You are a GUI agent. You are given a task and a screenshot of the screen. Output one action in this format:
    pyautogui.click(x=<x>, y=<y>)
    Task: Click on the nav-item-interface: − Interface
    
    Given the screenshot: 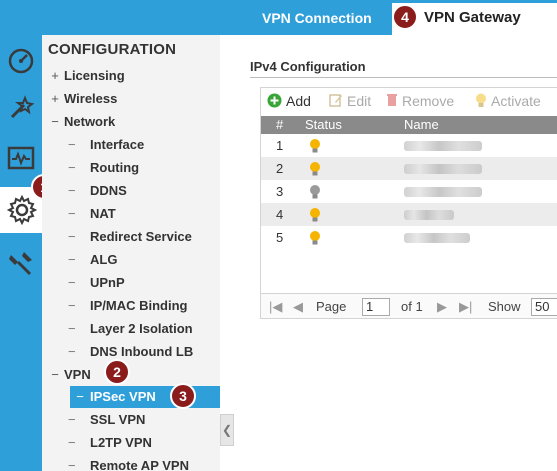 What is the action you would take?
    pyautogui.click(x=106, y=145)
    